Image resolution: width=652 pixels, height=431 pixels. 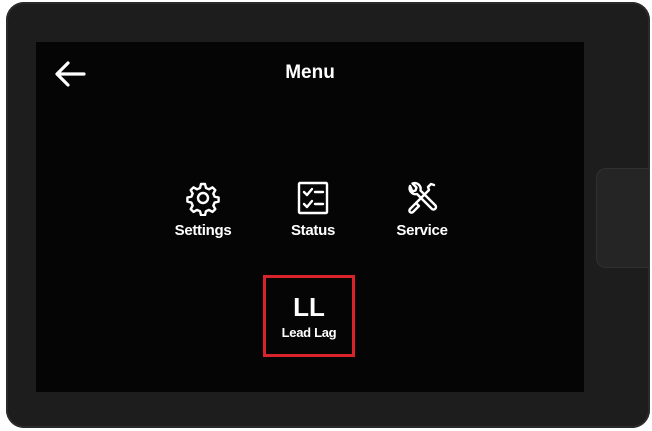 I want to click on tools-icon, so click(x=423, y=197).